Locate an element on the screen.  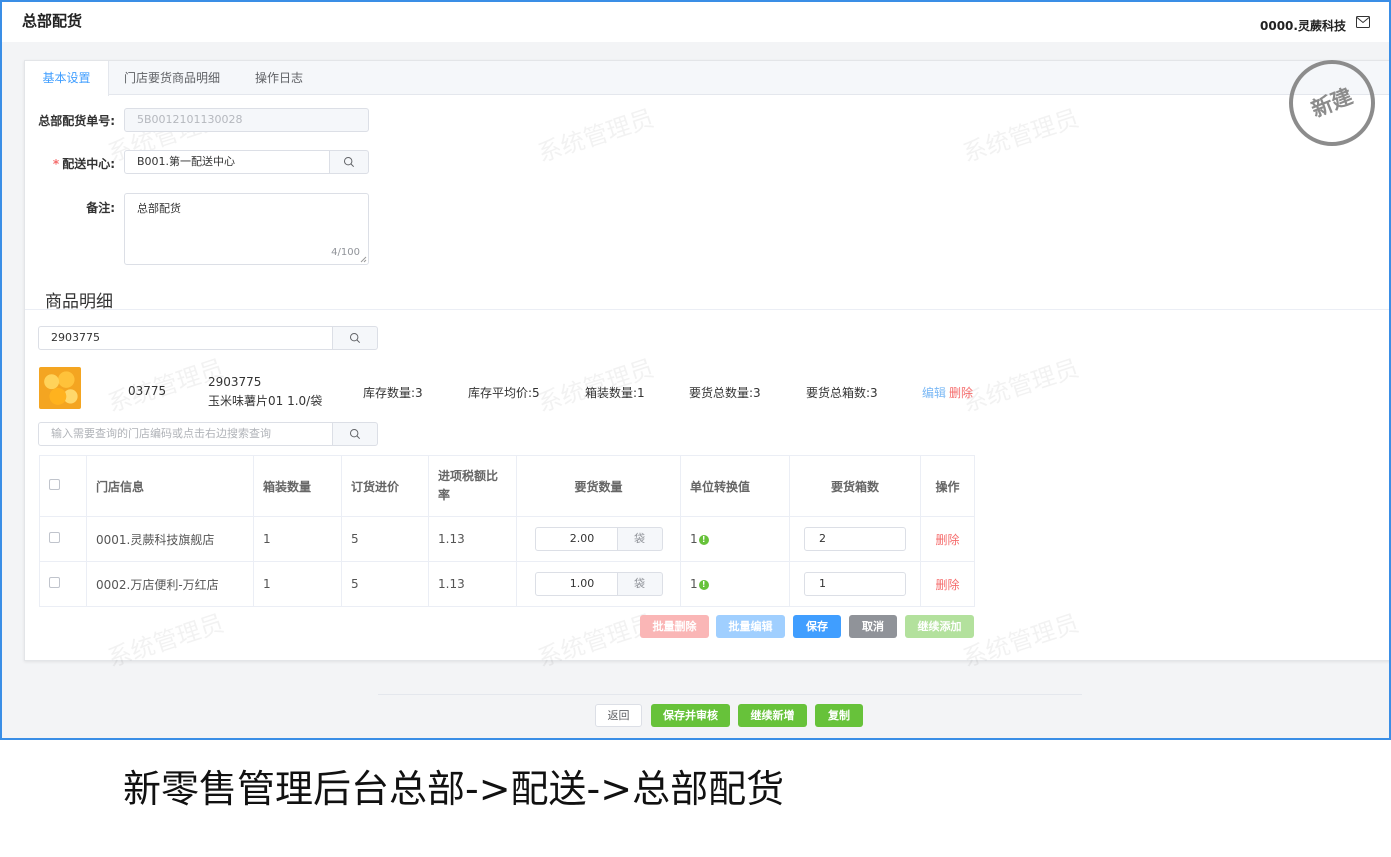
remark-text: 总部配货 is located at coordinates (159, 208).